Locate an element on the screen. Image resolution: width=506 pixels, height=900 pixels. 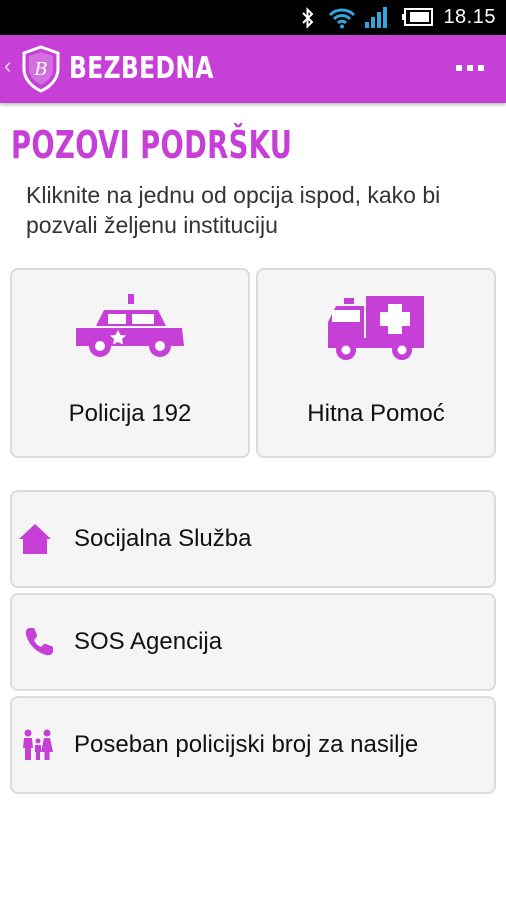
list-item-special-police-number: Poseban policijski broj za nasilje is located at coordinates (253, 745).